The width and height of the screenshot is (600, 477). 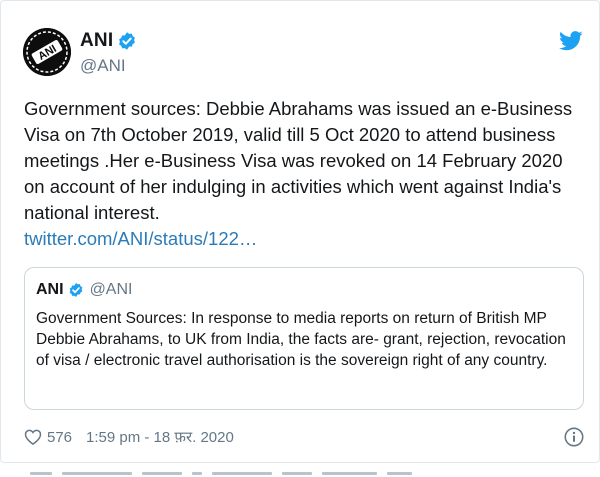 What do you see at coordinates (103, 66) in the screenshot?
I see `author-handle: @ANI` at bounding box center [103, 66].